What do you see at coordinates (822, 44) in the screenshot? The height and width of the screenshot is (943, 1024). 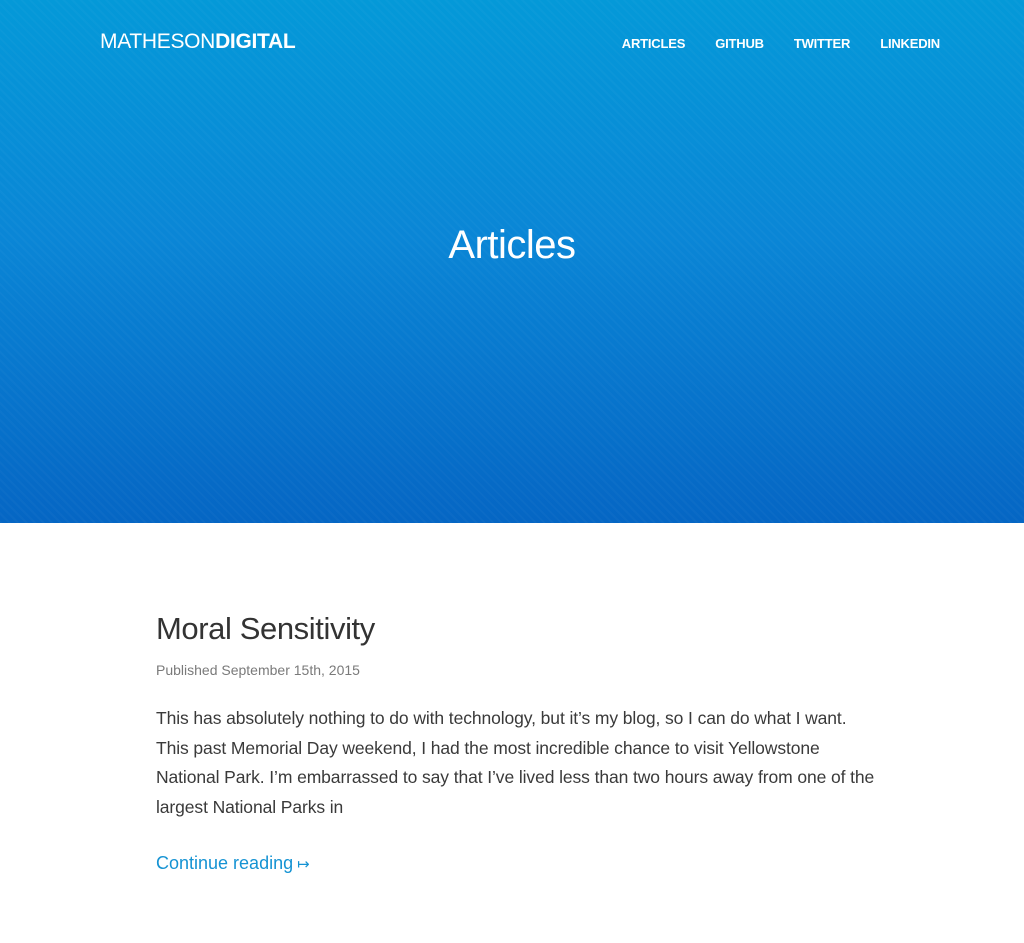 I see `nav-link-twitter: TWITTER` at bounding box center [822, 44].